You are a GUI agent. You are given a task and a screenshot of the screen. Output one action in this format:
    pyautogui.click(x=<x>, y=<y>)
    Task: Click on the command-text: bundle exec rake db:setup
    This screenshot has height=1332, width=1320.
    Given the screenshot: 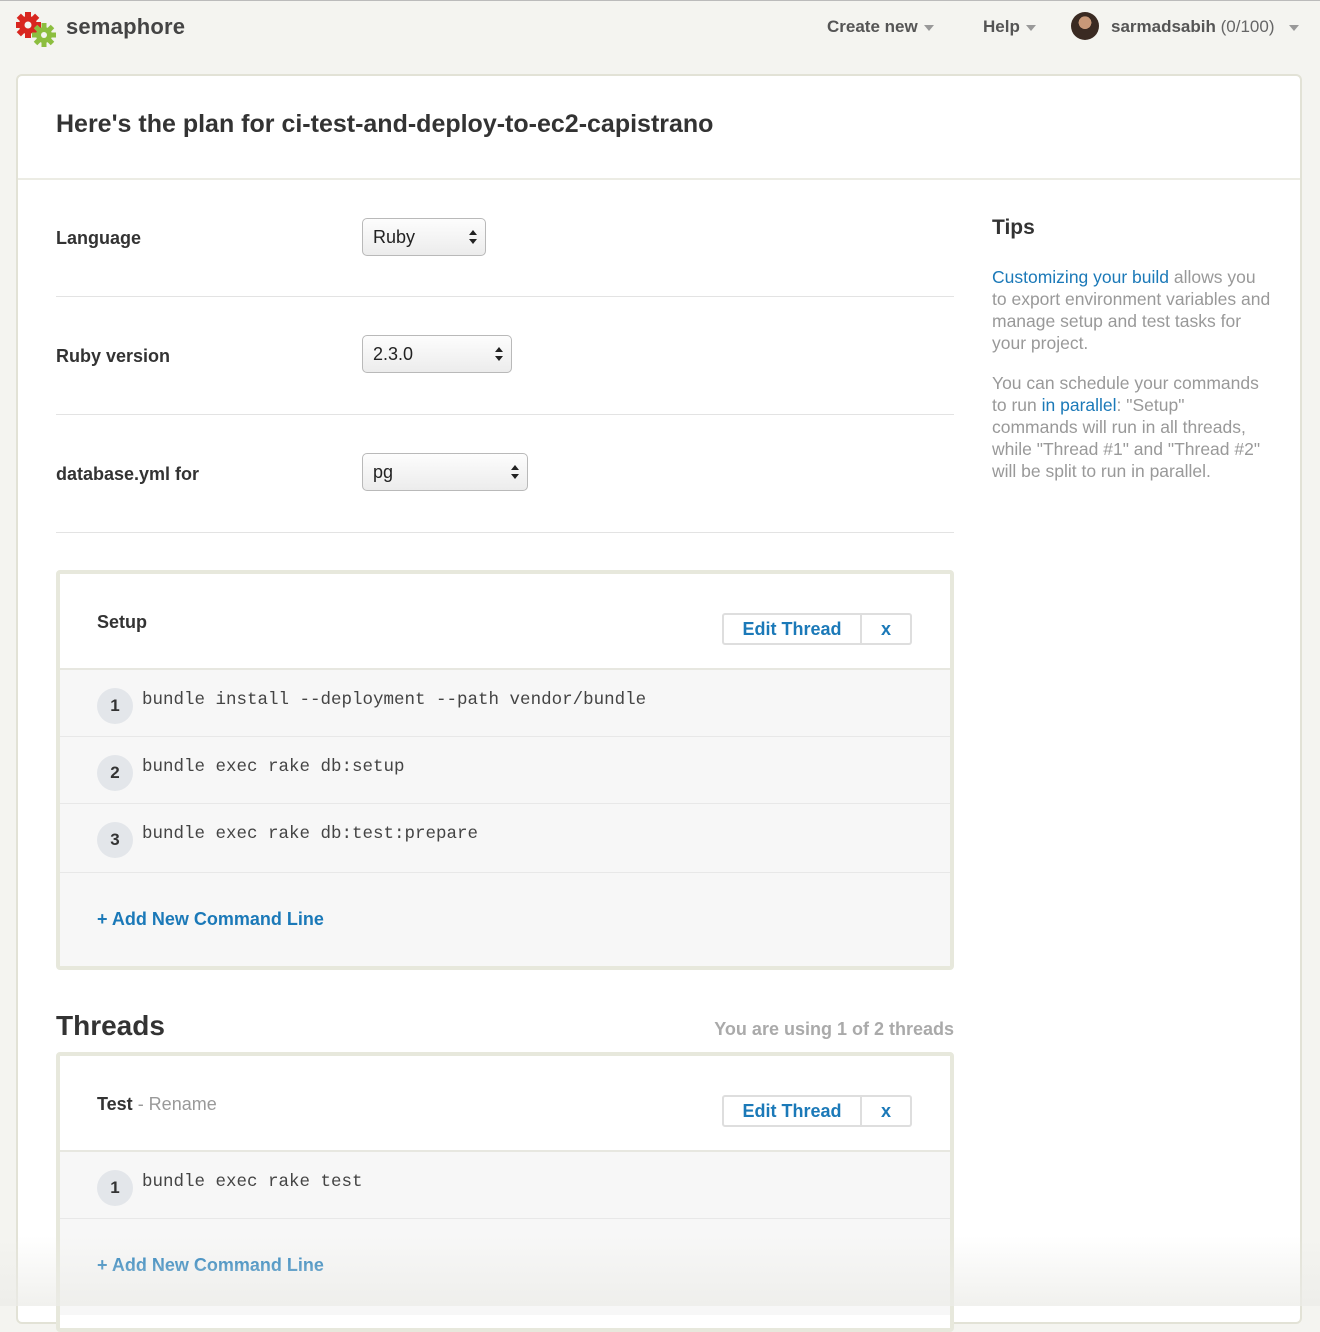 What is the action you would take?
    pyautogui.click(x=273, y=767)
    